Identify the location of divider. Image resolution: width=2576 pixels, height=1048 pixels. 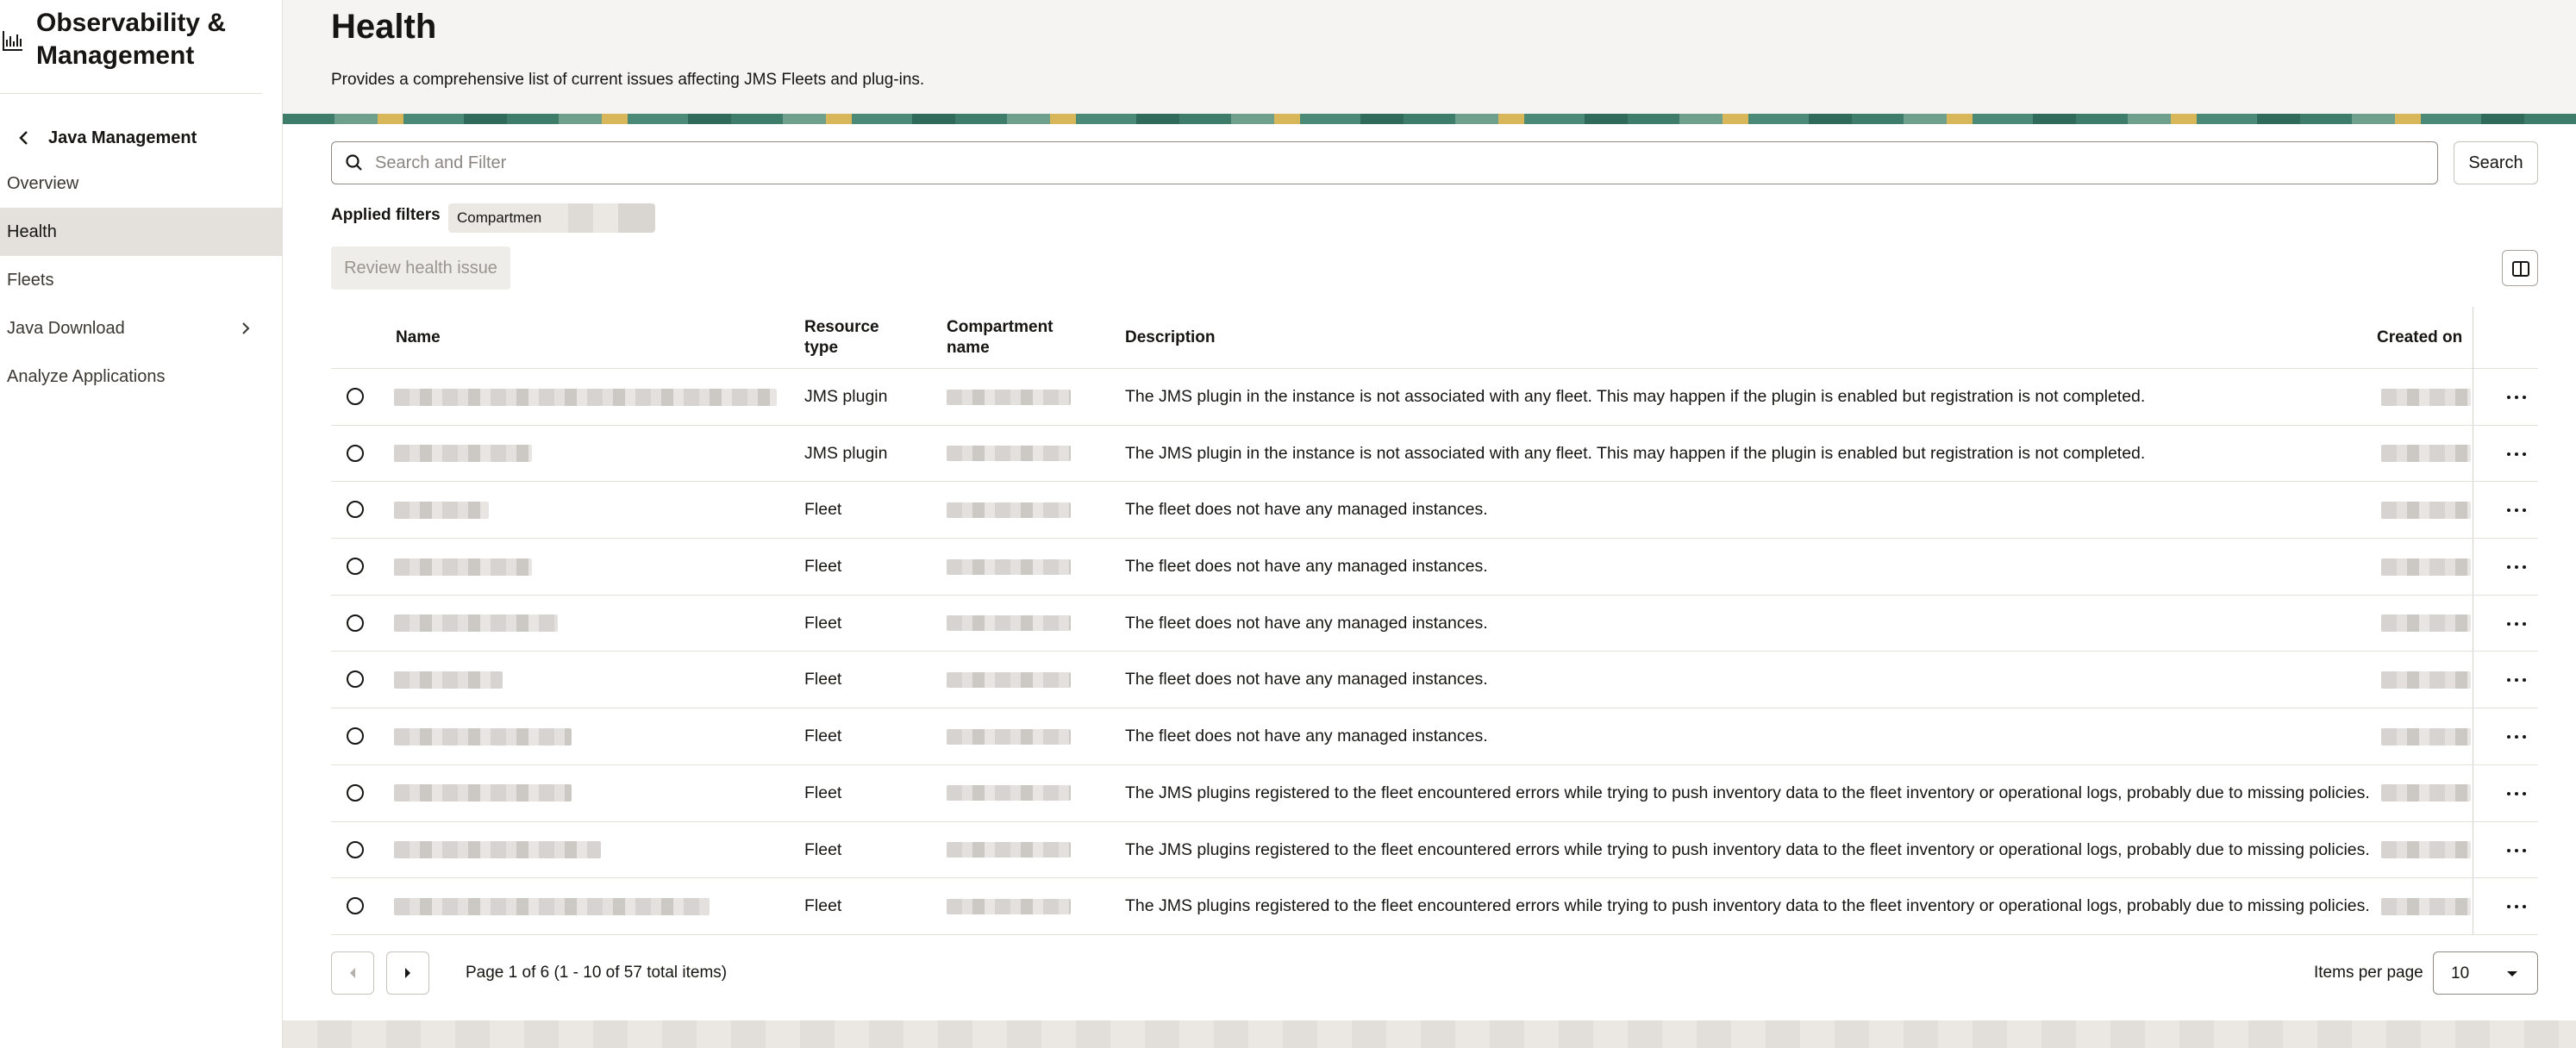
(131, 93).